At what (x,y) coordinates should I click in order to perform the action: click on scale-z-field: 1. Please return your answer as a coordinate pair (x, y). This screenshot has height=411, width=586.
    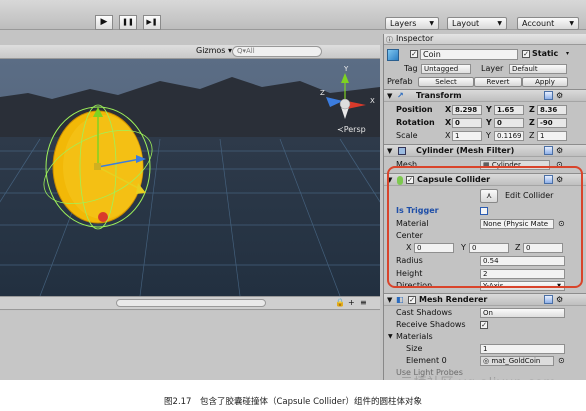
    Looking at the image, I should click on (552, 136).